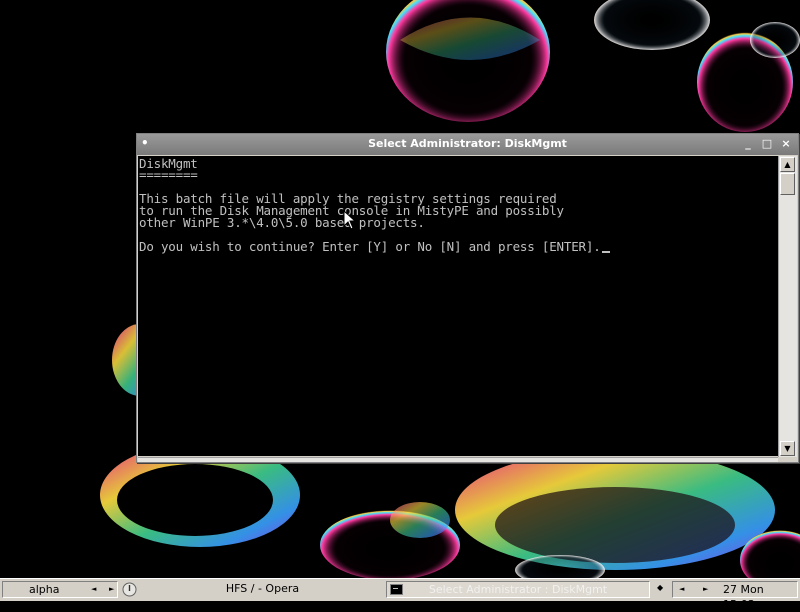 Image resolution: width=800 pixels, height=612 pixels. Describe the element at coordinates (767, 144) in the screenshot. I see `maximize-button: □` at that location.